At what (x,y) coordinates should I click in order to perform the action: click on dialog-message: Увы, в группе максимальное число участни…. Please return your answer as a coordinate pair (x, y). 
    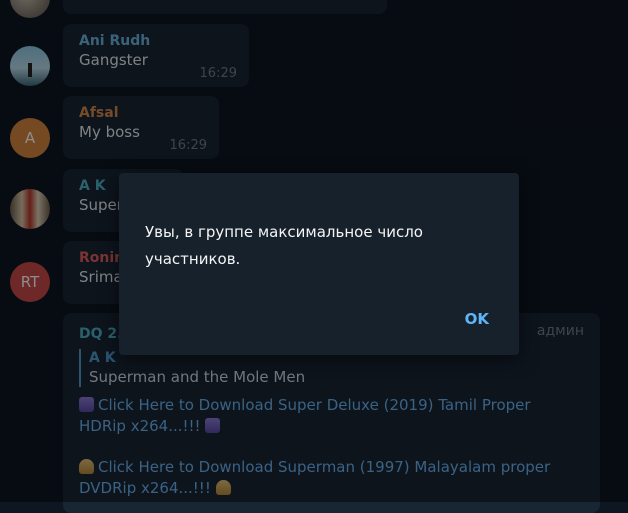
    Looking at the image, I should click on (284, 245).